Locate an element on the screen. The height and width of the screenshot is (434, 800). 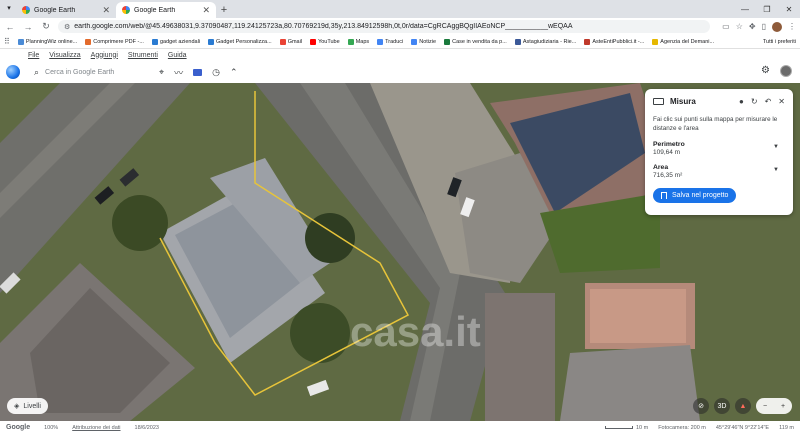
bookmark-label: Gmail is located at coordinates (295, 41).